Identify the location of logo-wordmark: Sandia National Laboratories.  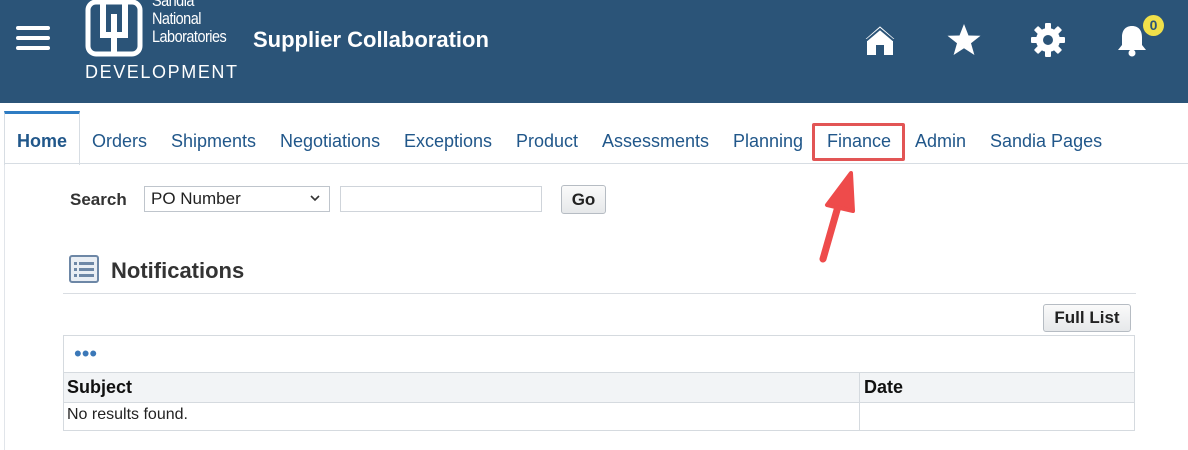
(189, 23).